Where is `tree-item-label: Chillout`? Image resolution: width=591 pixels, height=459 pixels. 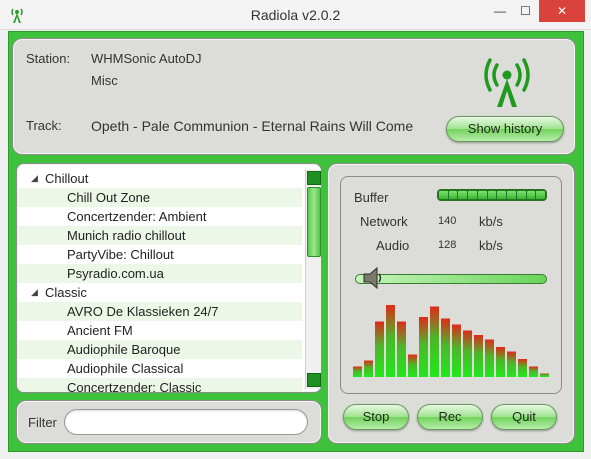
tree-item-label: Chillout is located at coordinates (67, 178).